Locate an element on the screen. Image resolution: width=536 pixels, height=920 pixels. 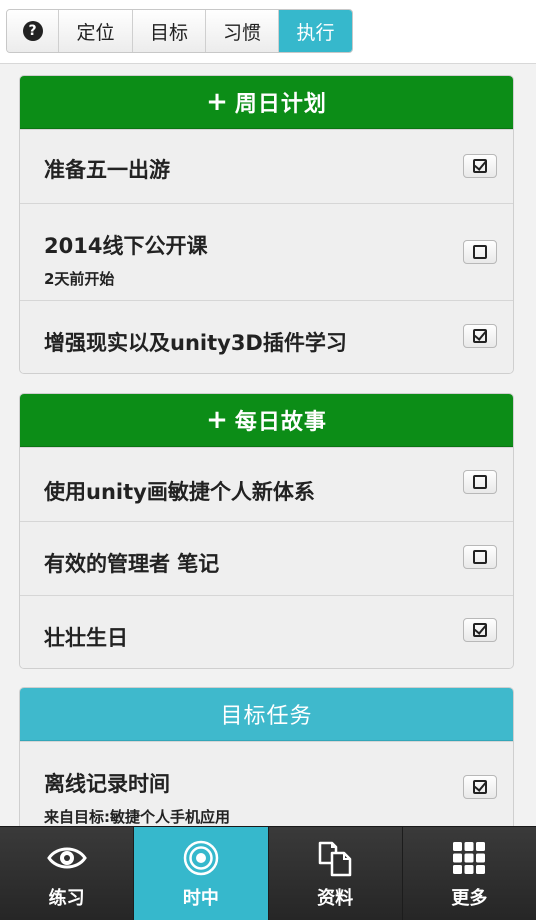
tab-habits: 习惯 is located at coordinates (242, 31).